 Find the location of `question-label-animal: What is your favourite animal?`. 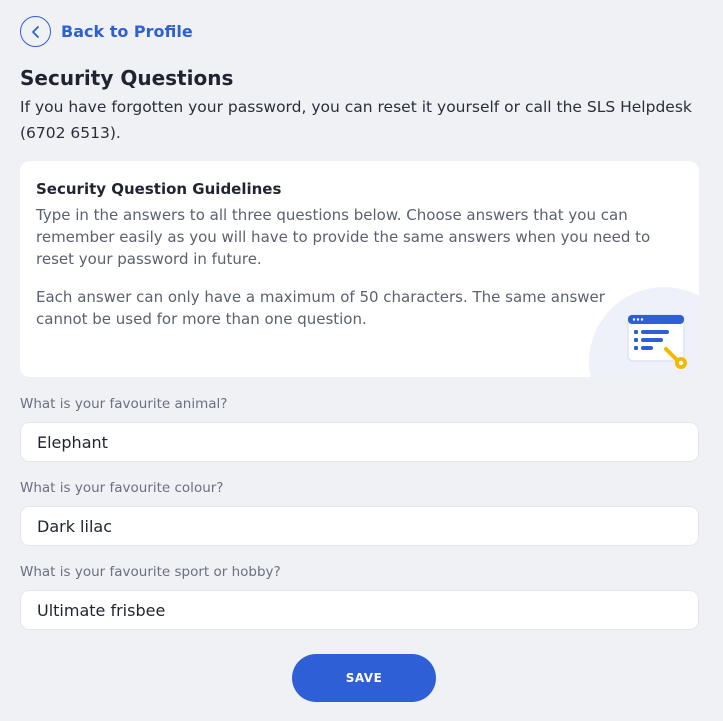

question-label-animal: What is your favourite animal? is located at coordinates (124, 404).